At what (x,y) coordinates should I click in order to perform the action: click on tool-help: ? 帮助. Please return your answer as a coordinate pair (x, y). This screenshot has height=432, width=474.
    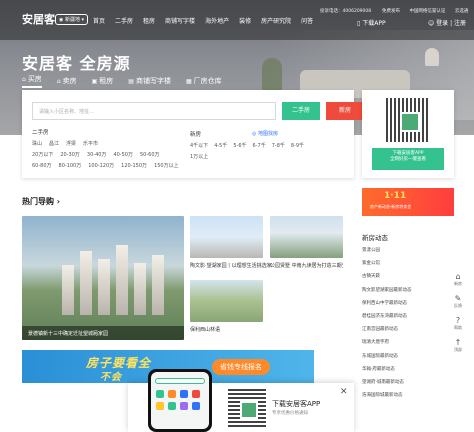
    Looking at the image, I should click on (458, 327).